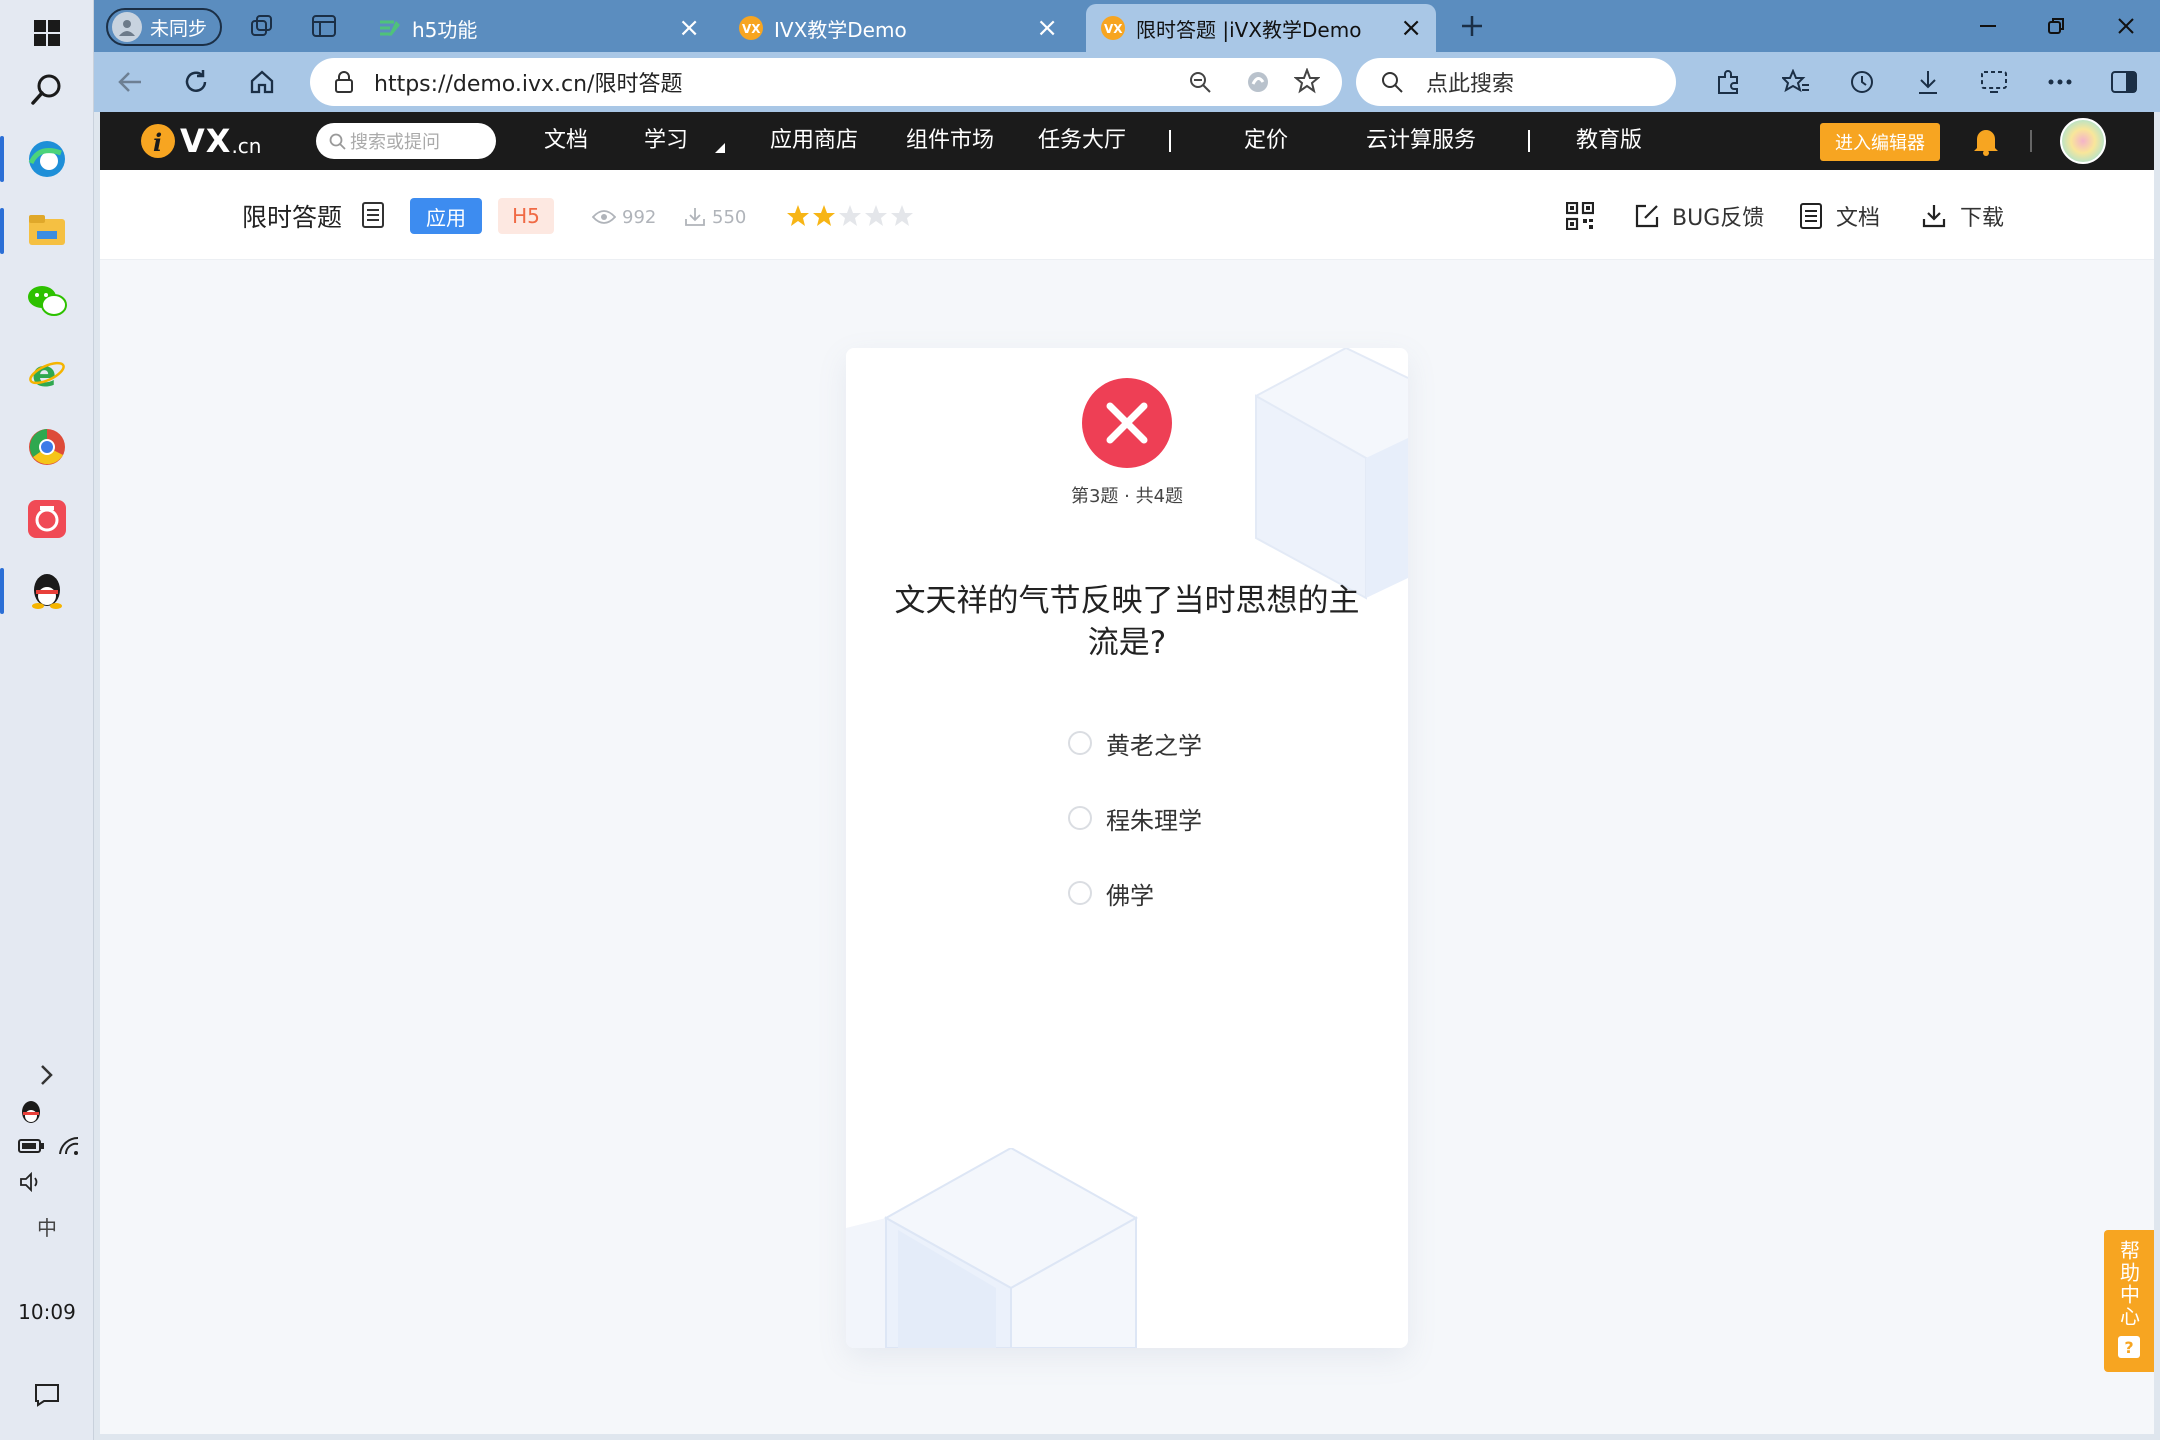  Describe the element at coordinates (196, 82) in the screenshot. I see `refresh-icon` at that location.